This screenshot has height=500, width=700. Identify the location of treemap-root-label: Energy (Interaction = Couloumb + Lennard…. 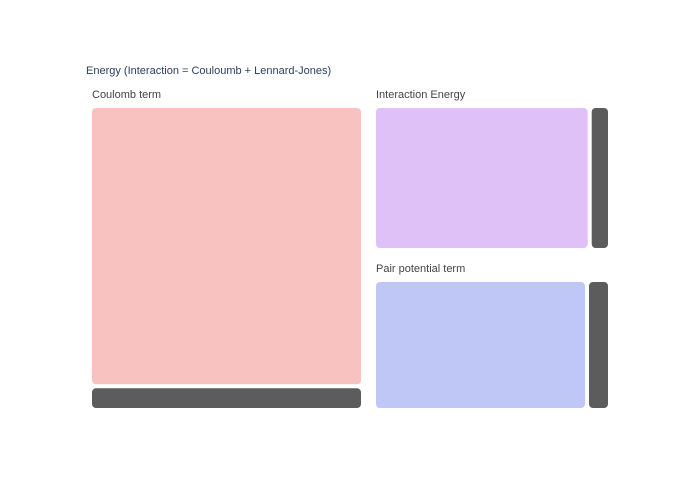
(208, 71).